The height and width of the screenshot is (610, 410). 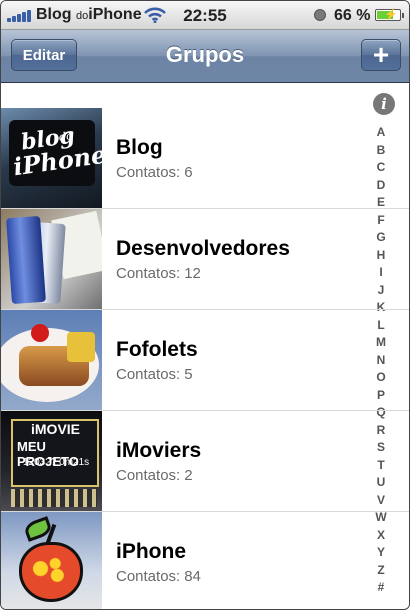 I want to click on contacts-count: 5, so click(x=188, y=374).